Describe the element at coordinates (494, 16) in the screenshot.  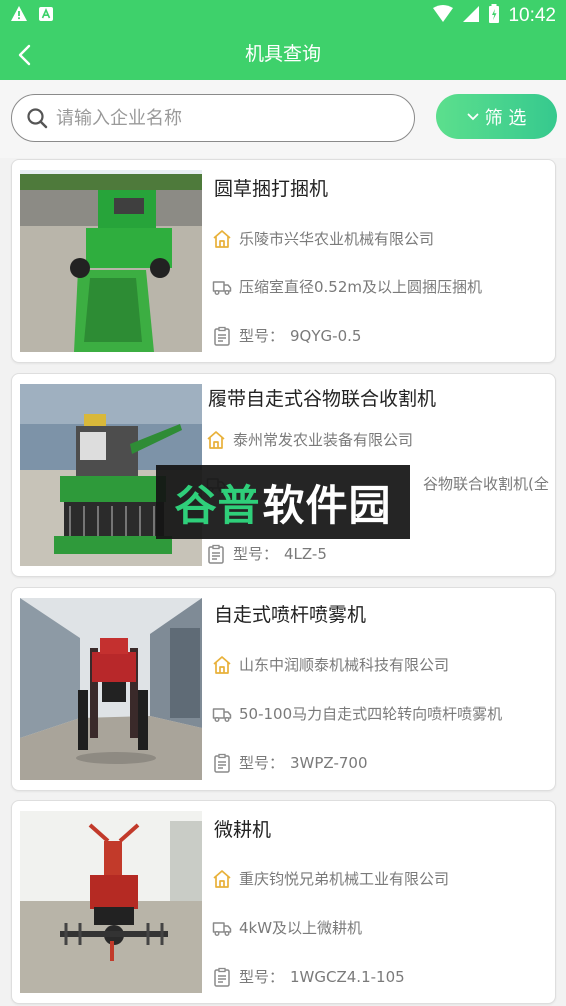
I see `battery-icon` at that location.